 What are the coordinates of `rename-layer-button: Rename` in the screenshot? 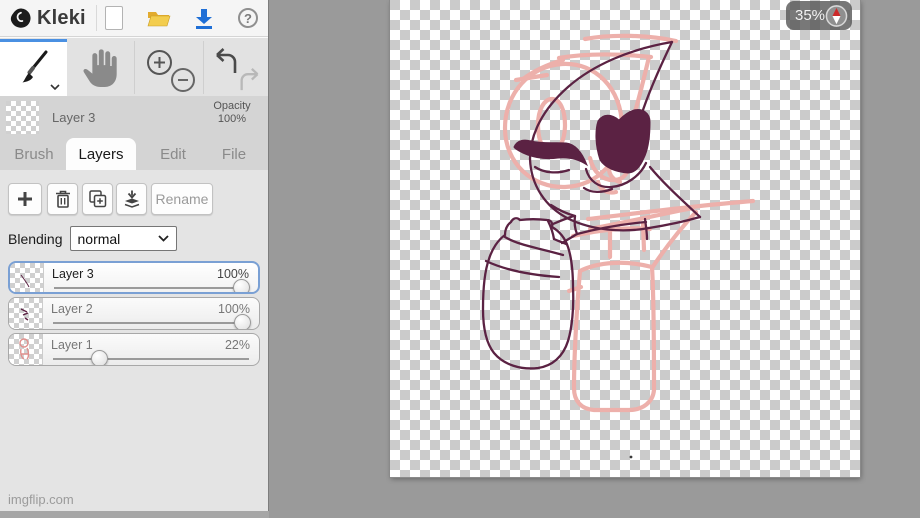 It's located at (182, 199).